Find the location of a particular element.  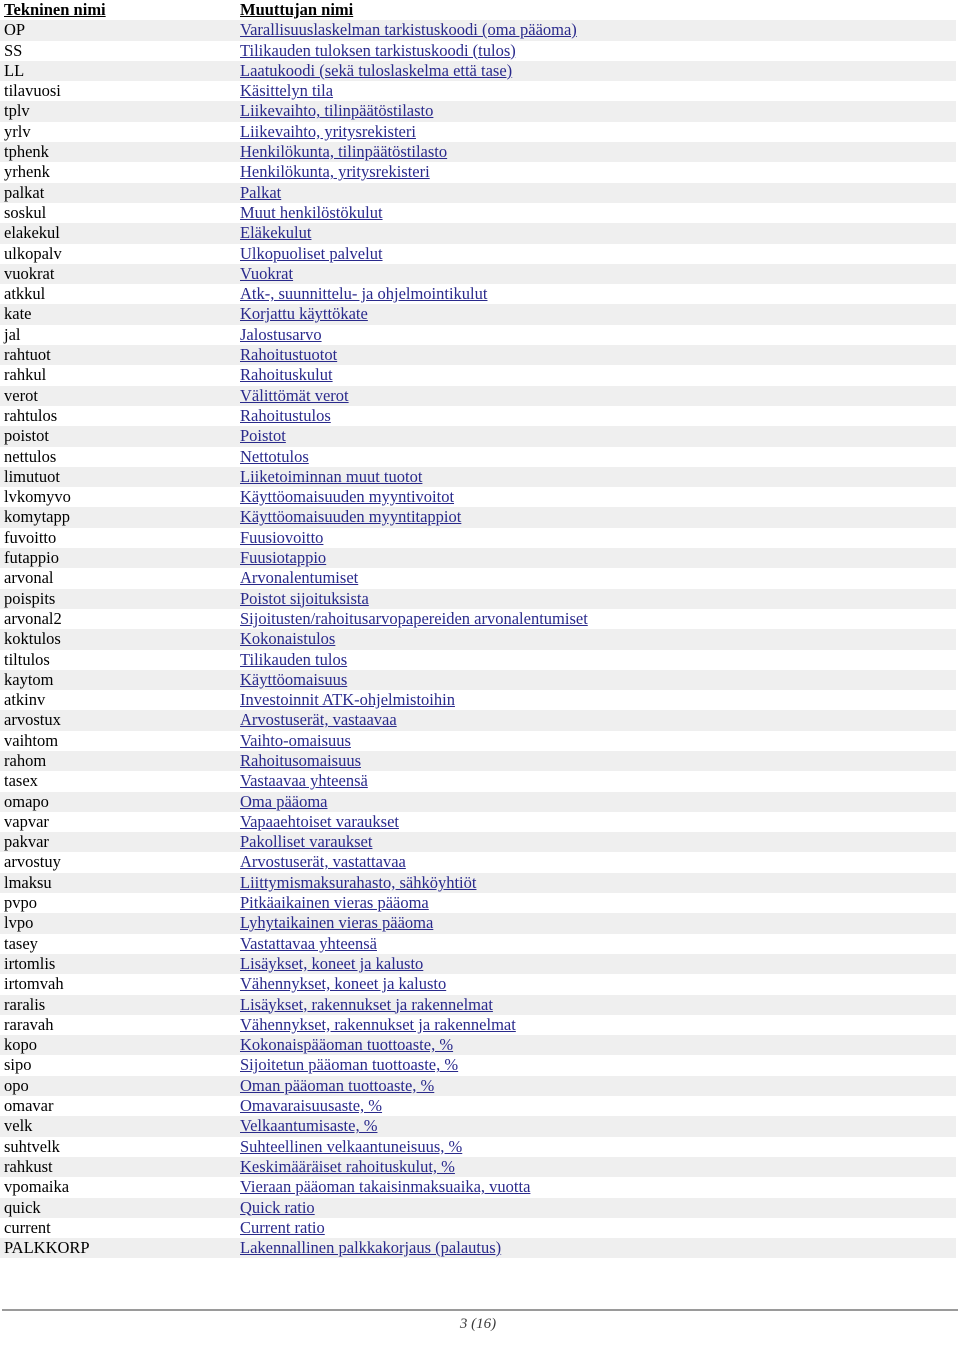

cell-variable-name: Lakennallinen palkkakorjaus (palautus) is located at coordinates (596, 1248).